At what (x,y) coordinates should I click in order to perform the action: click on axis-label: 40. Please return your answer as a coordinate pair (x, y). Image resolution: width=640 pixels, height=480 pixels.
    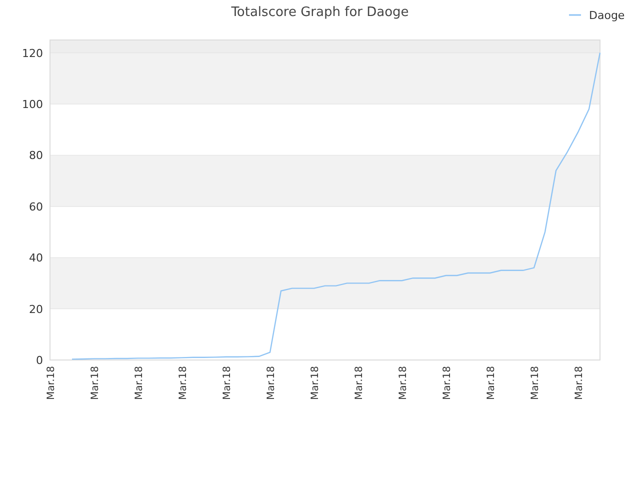
    Looking at the image, I should click on (36, 258).